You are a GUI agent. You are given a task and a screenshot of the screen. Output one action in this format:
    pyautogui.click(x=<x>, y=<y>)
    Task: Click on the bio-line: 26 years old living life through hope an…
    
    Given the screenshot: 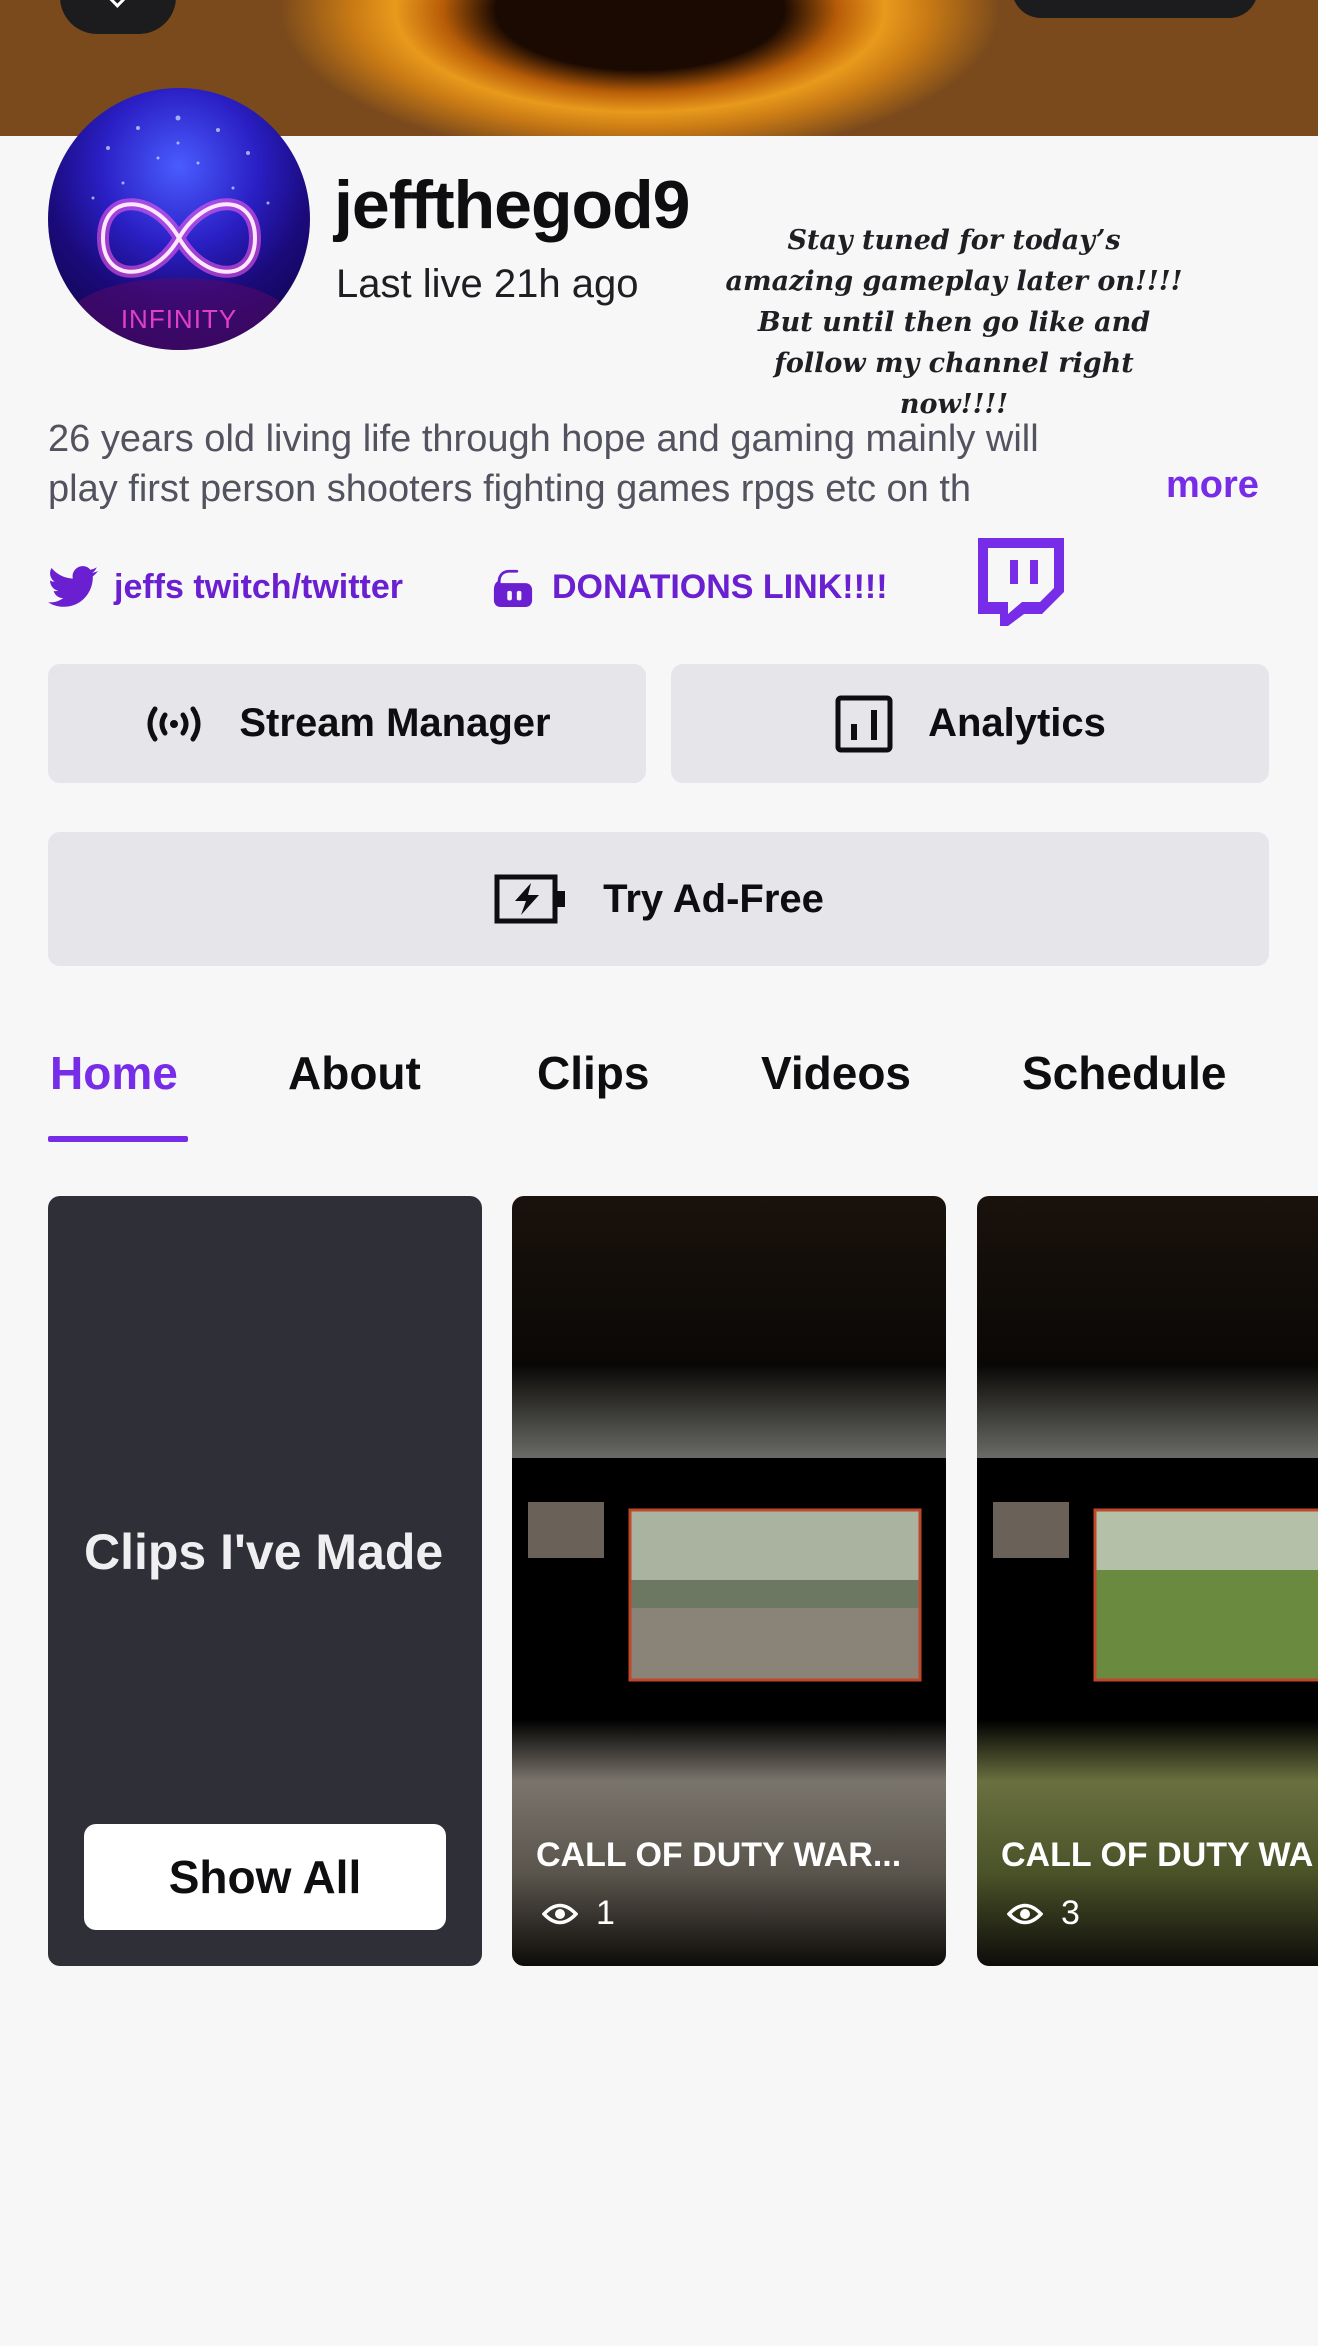 What is the action you would take?
    pyautogui.click(x=543, y=439)
    